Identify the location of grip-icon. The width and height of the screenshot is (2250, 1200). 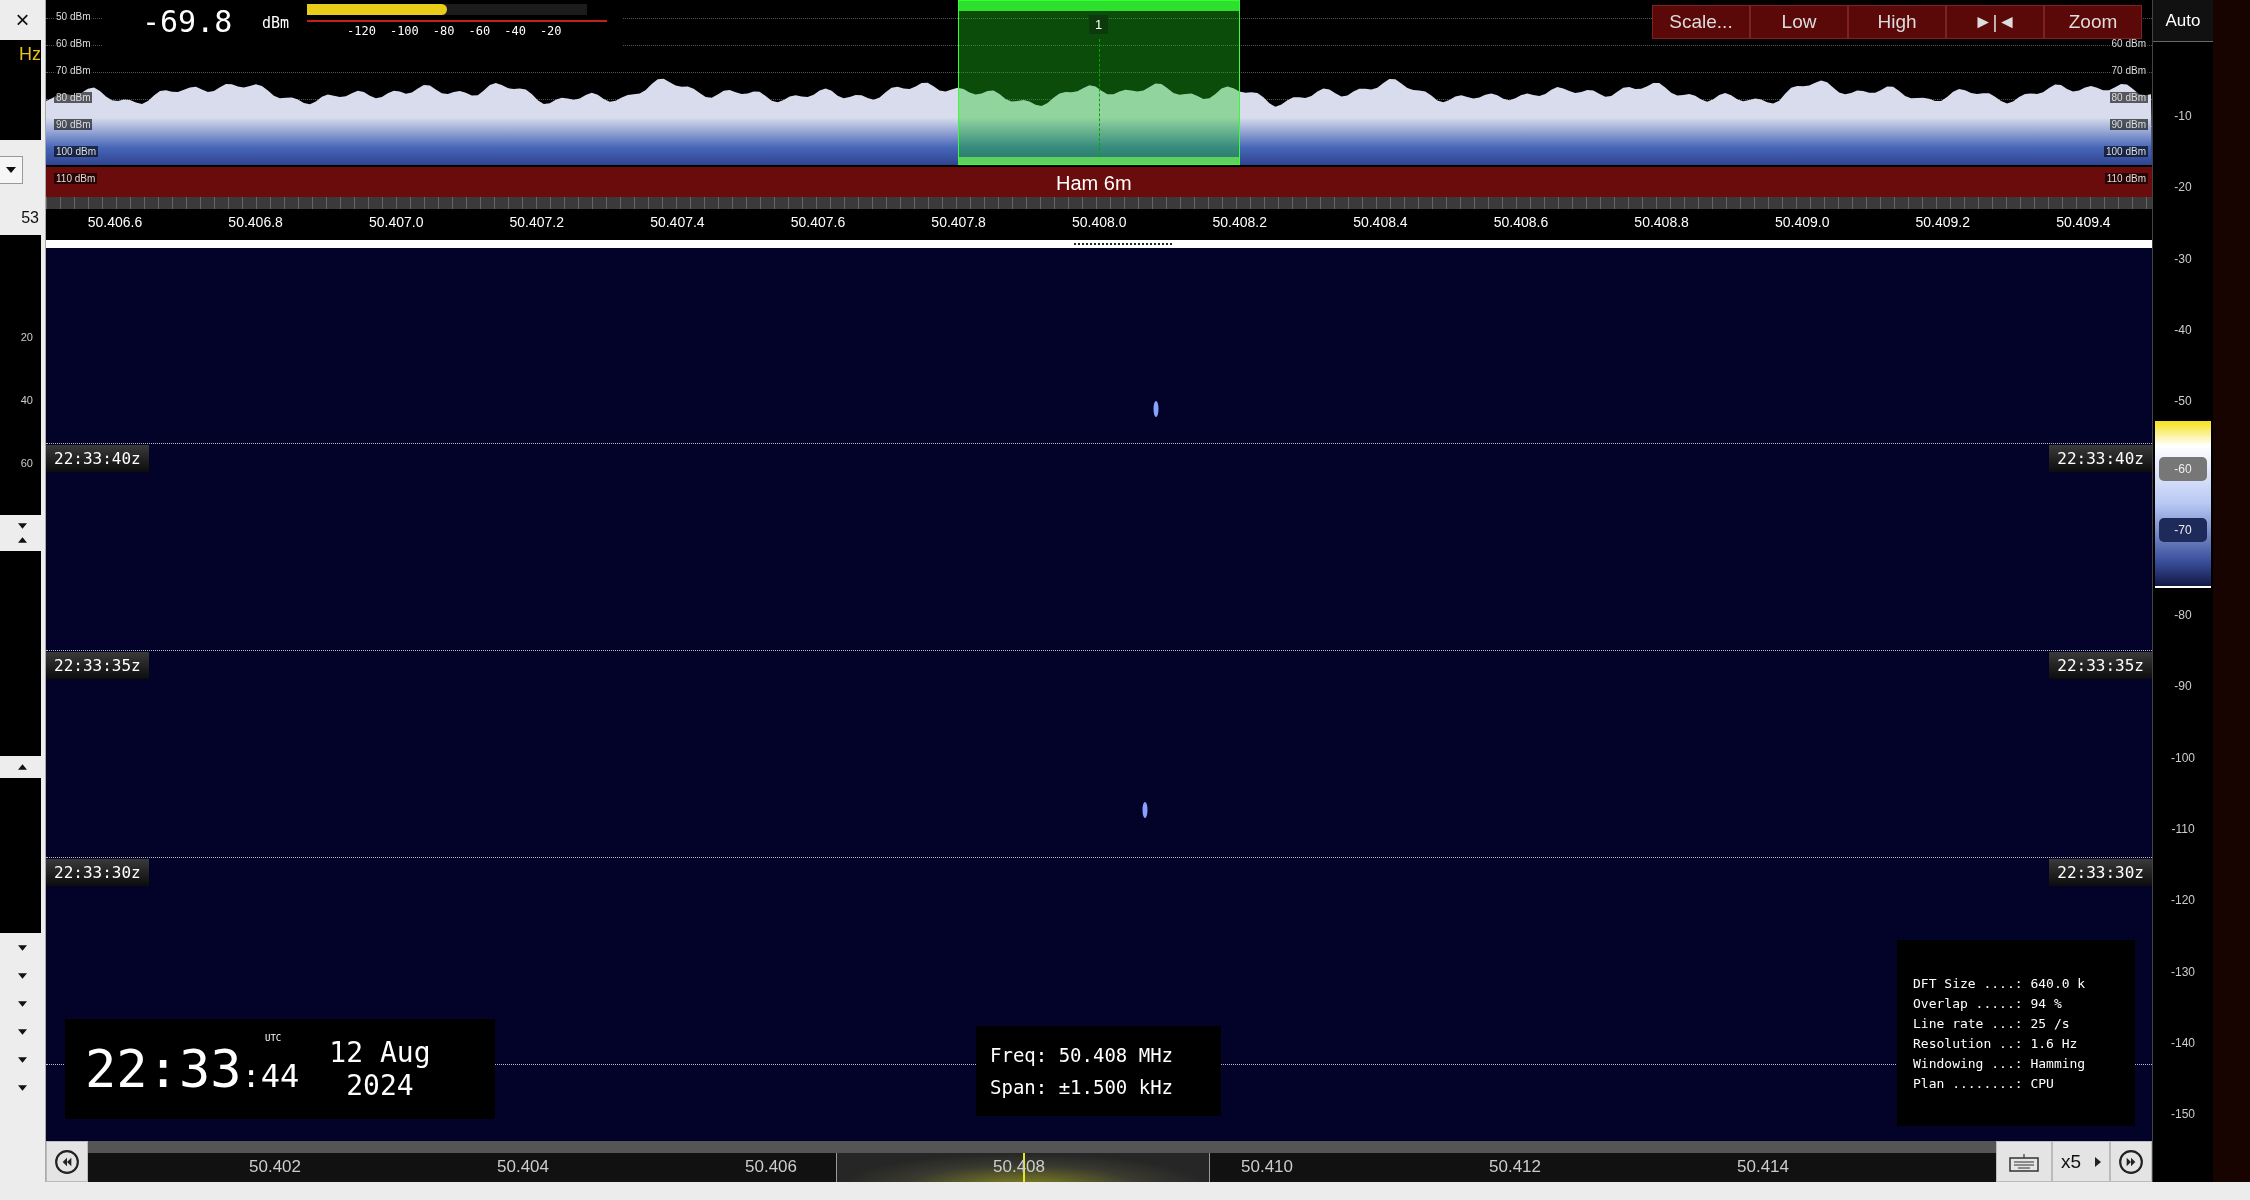
(1124, 244).